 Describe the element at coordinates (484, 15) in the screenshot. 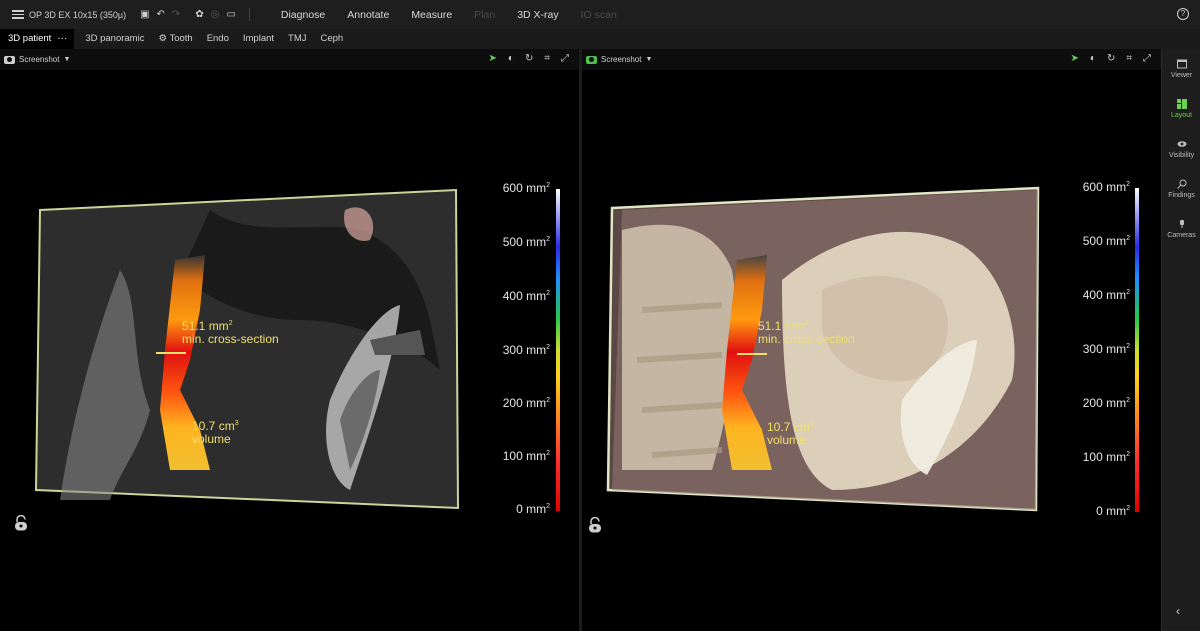

I see `nav-plan: Plan` at that location.